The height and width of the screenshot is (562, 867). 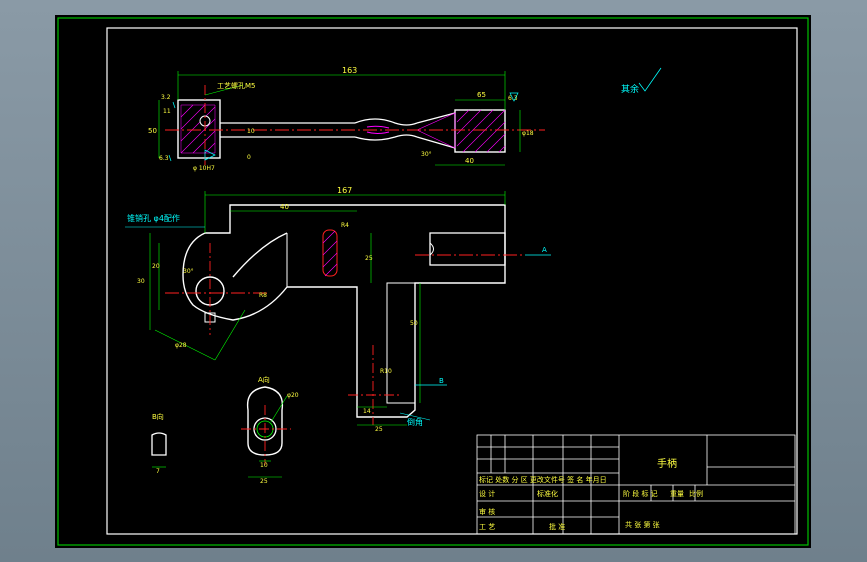 I want to click on top-length-dim: 163, so click(x=349, y=70).